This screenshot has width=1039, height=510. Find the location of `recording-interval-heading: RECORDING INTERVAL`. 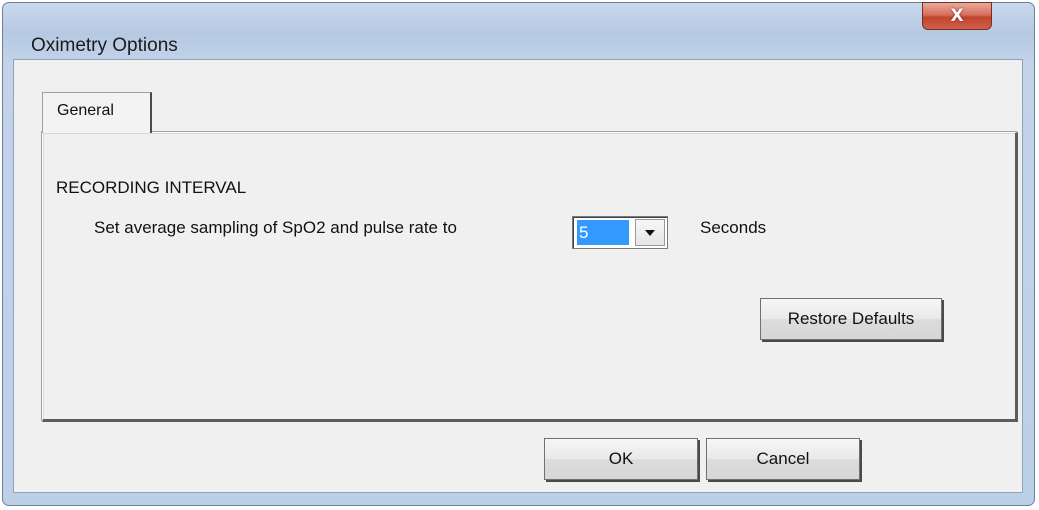

recording-interval-heading: RECORDING INTERVAL is located at coordinates (151, 187).